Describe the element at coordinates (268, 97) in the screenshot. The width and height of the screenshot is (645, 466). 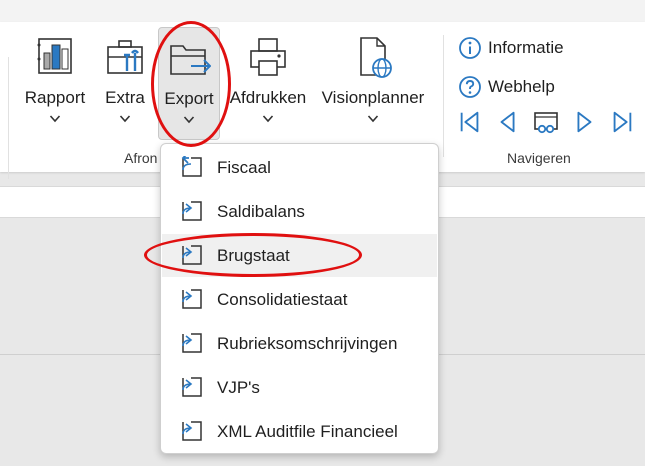
I see `afdrukken-label: Afdrukken` at that location.